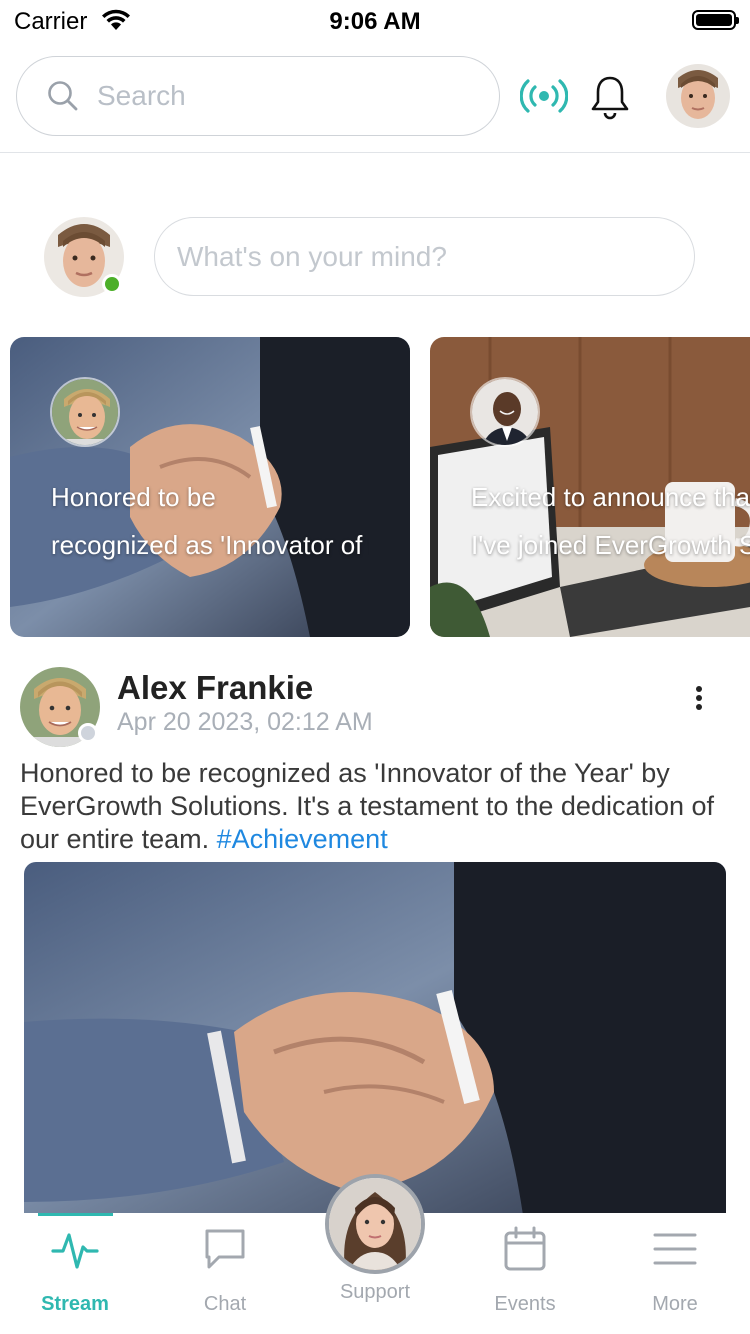  Describe the element at coordinates (424, 256) in the screenshot. I see `post-composer-input` at that location.